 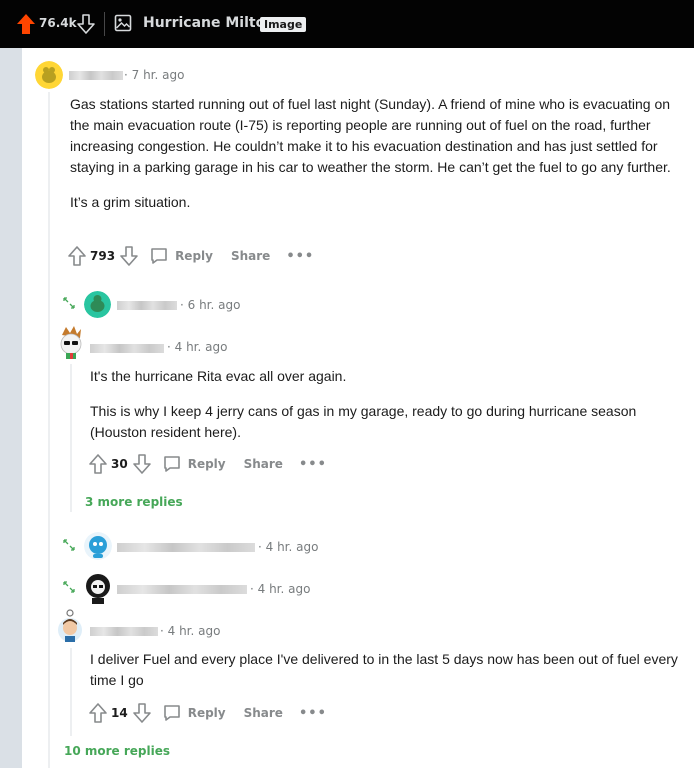 I want to click on divider, so click(x=104, y=24).